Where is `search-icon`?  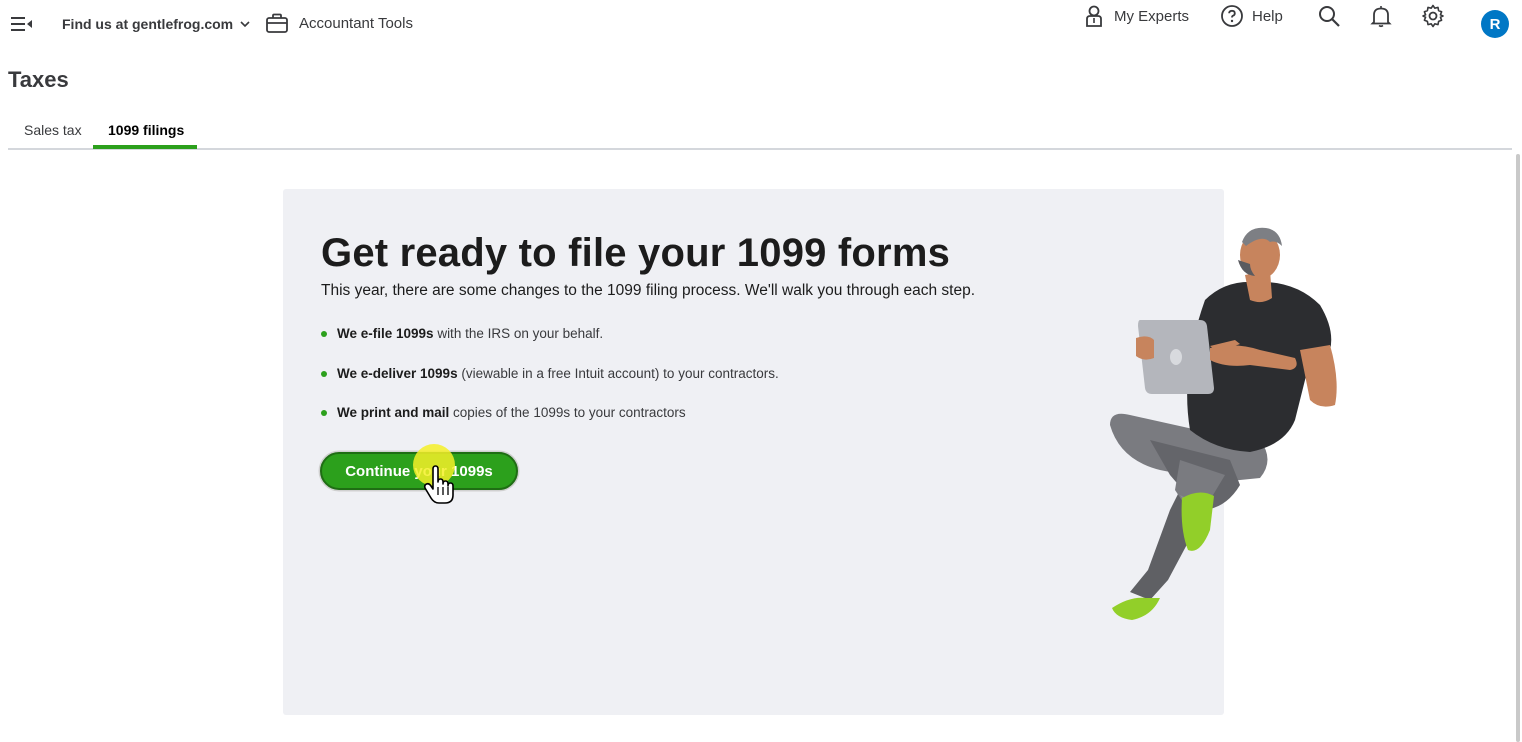
search-icon is located at coordinates (1329, 16).